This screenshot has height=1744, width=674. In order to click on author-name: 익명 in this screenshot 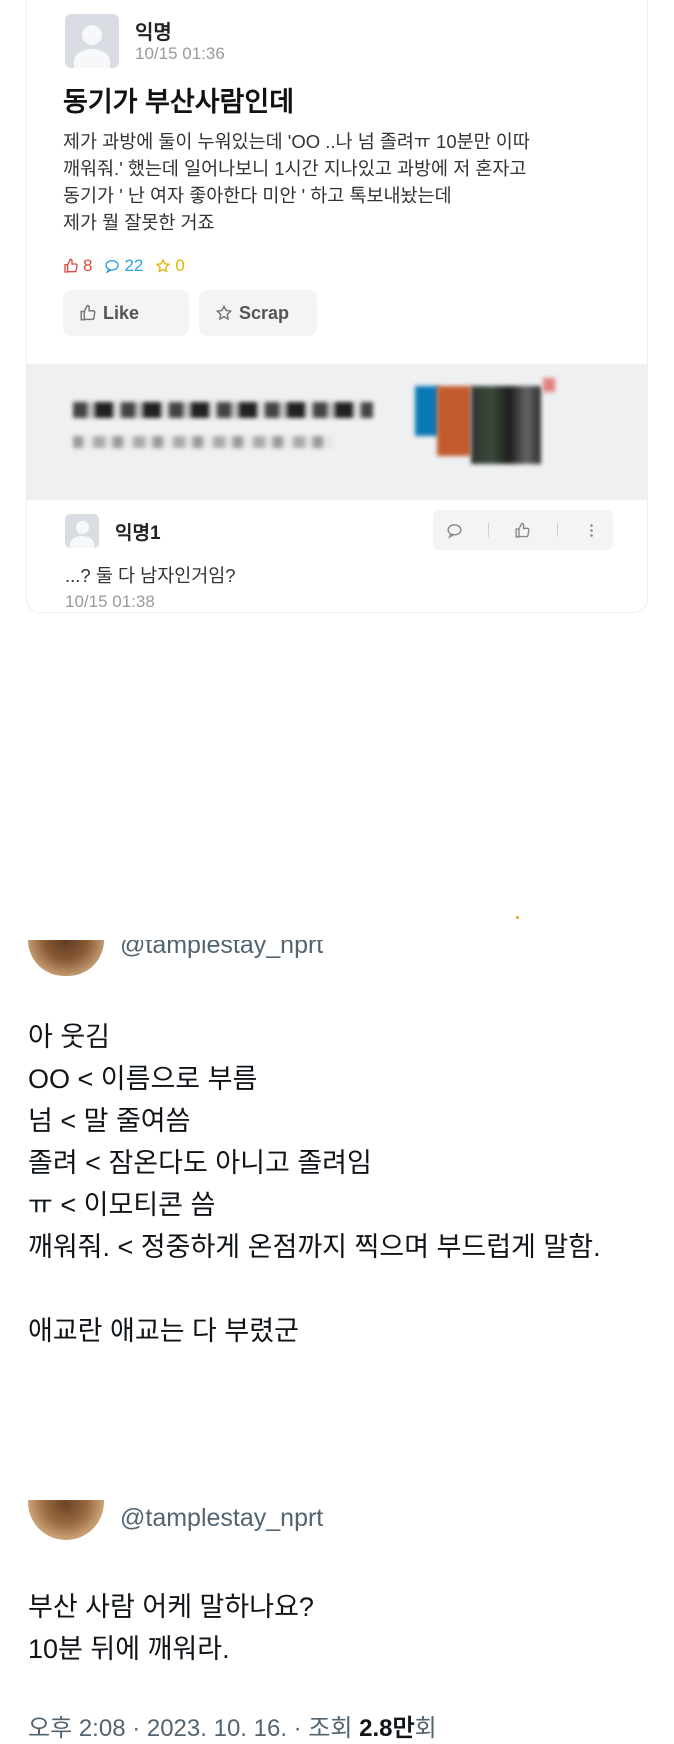, I will do `click(153, 33)`.